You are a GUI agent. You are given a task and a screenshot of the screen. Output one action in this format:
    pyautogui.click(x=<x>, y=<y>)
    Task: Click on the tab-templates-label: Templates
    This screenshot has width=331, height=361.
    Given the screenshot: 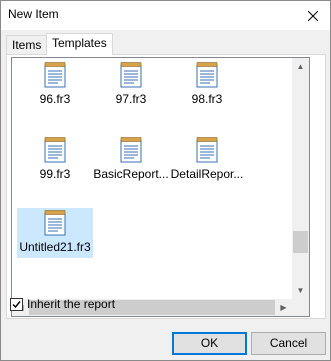 What is the action you would take?
    pyautogui.click(x=79, y=43)
    